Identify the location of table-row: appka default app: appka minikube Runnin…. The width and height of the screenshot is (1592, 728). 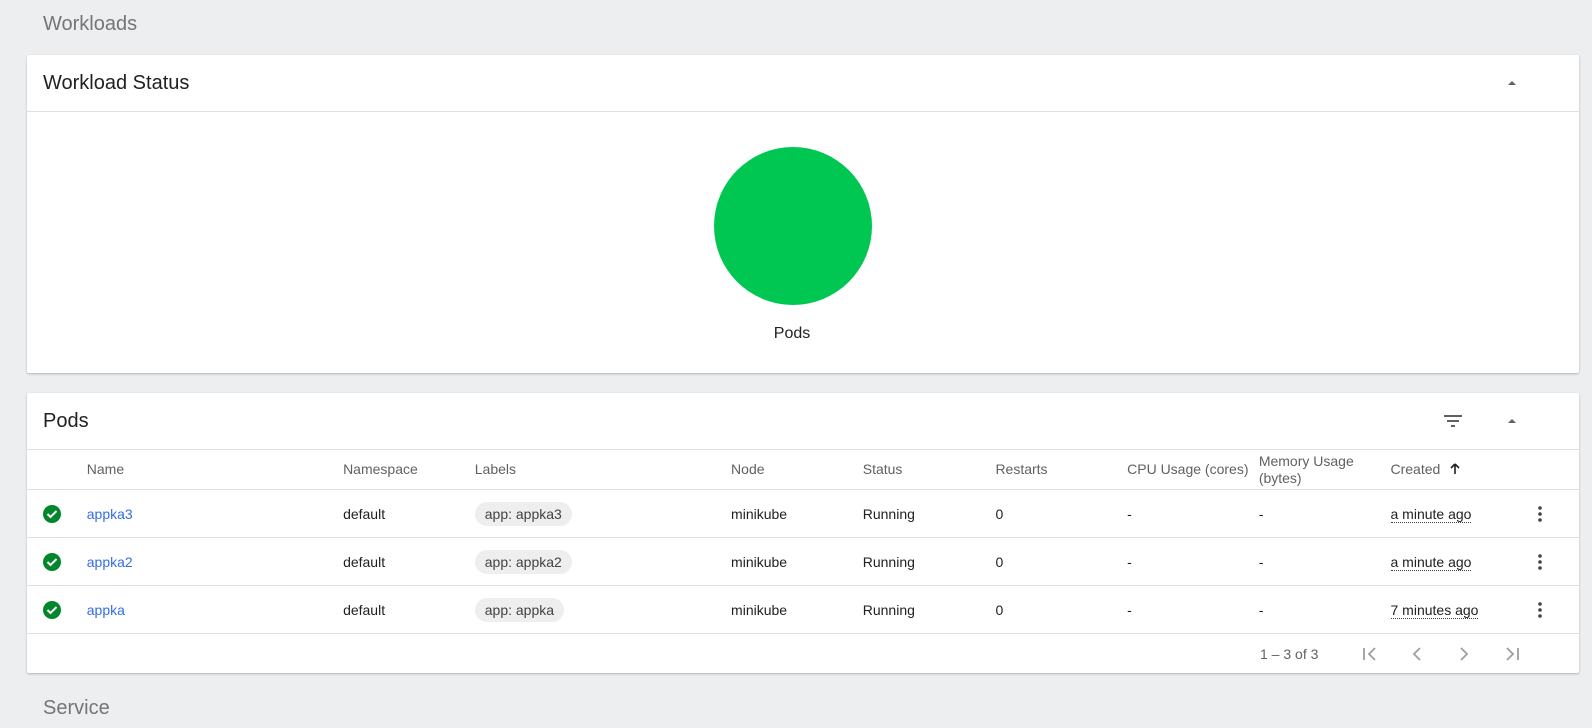
(803, 609).